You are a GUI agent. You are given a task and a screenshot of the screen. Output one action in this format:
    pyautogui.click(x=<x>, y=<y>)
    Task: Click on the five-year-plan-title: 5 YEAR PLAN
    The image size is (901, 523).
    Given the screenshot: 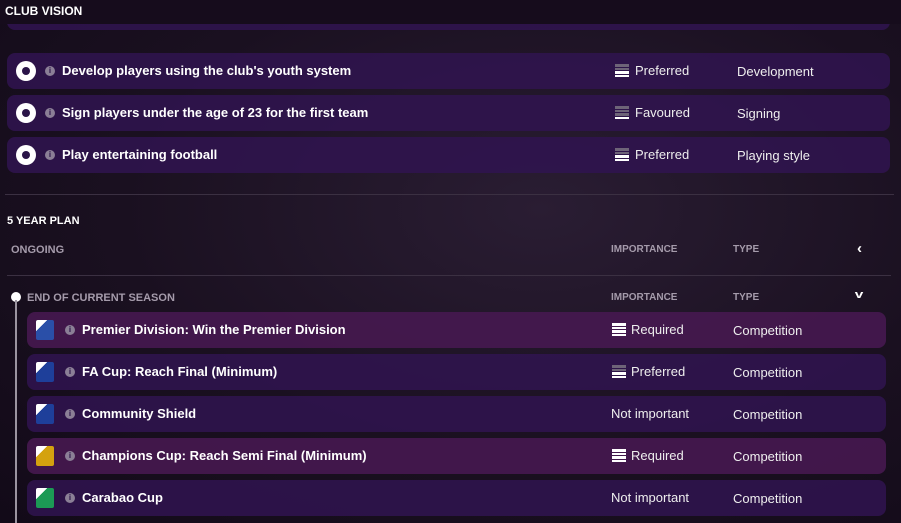 What is the action you would take?
    pyautogui.click(x=43, y=221)
    